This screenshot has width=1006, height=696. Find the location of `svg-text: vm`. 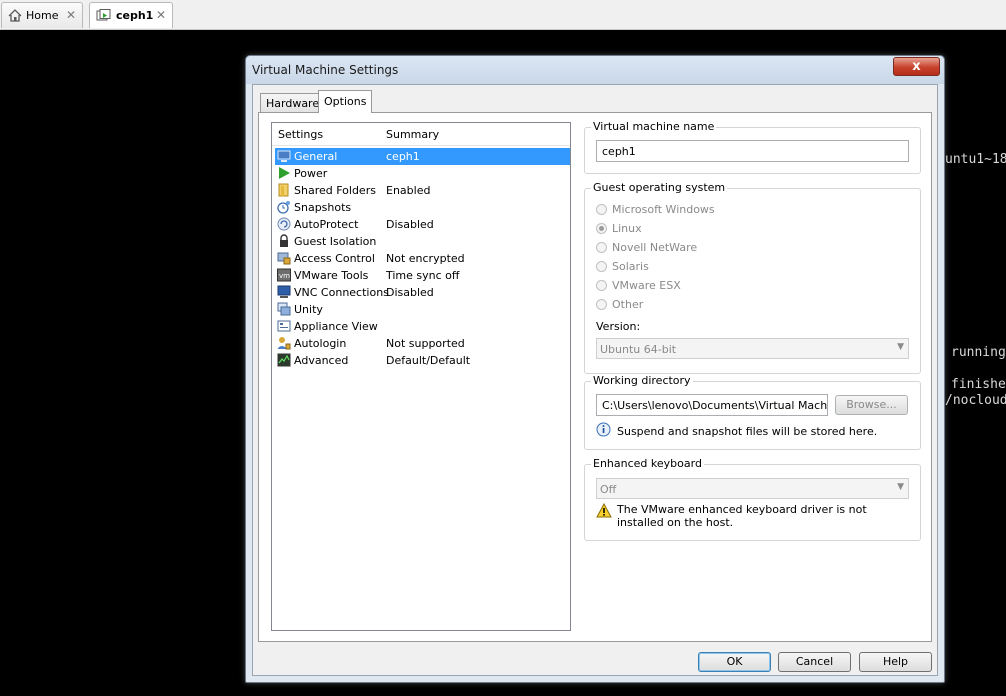

svg-text: vm is located at coordinates (284, 276).